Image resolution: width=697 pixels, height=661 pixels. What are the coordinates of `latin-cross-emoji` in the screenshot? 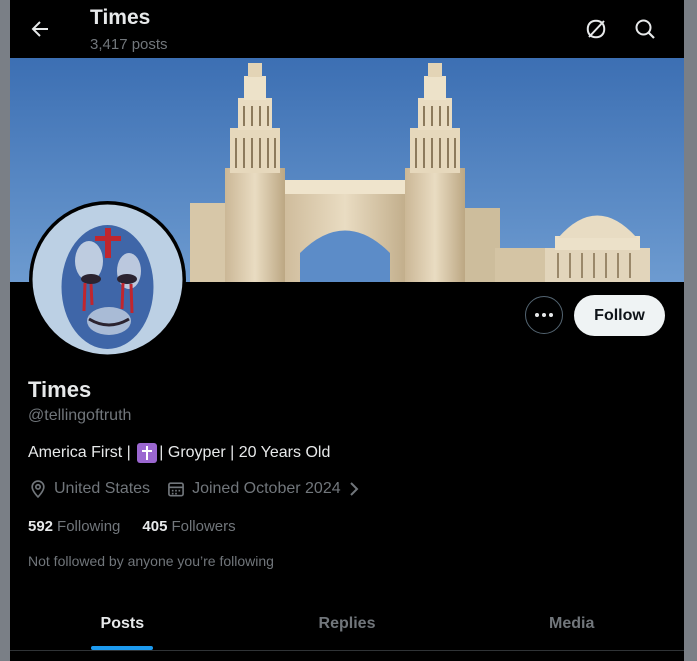 It's located at (147, 453).